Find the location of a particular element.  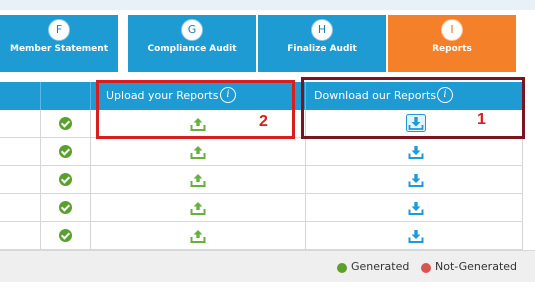

annotation-number: 2 is located at coordinates (263, 121).